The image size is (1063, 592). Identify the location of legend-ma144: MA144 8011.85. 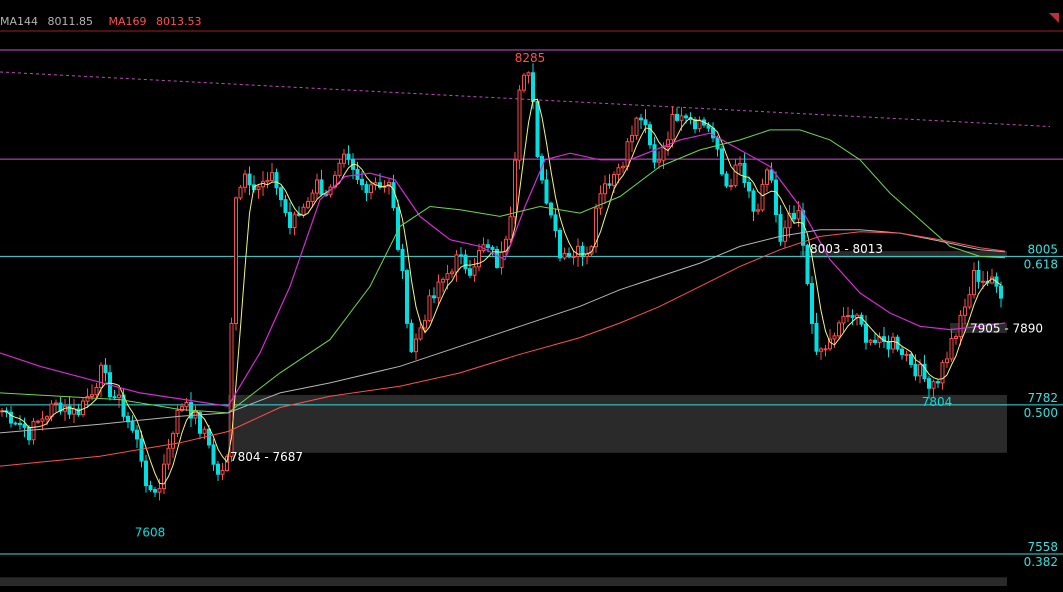
(51, 21).